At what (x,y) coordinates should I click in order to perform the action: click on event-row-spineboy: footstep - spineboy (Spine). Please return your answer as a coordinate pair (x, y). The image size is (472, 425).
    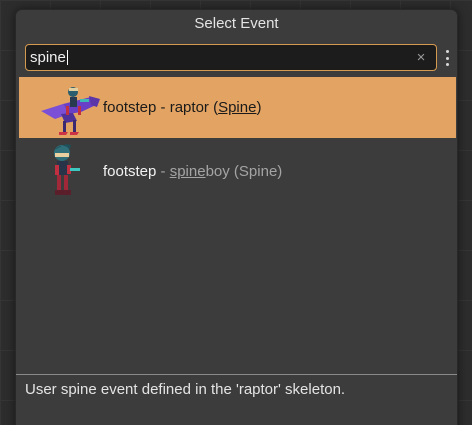
    Looking at the image, I should click on (237, 171).